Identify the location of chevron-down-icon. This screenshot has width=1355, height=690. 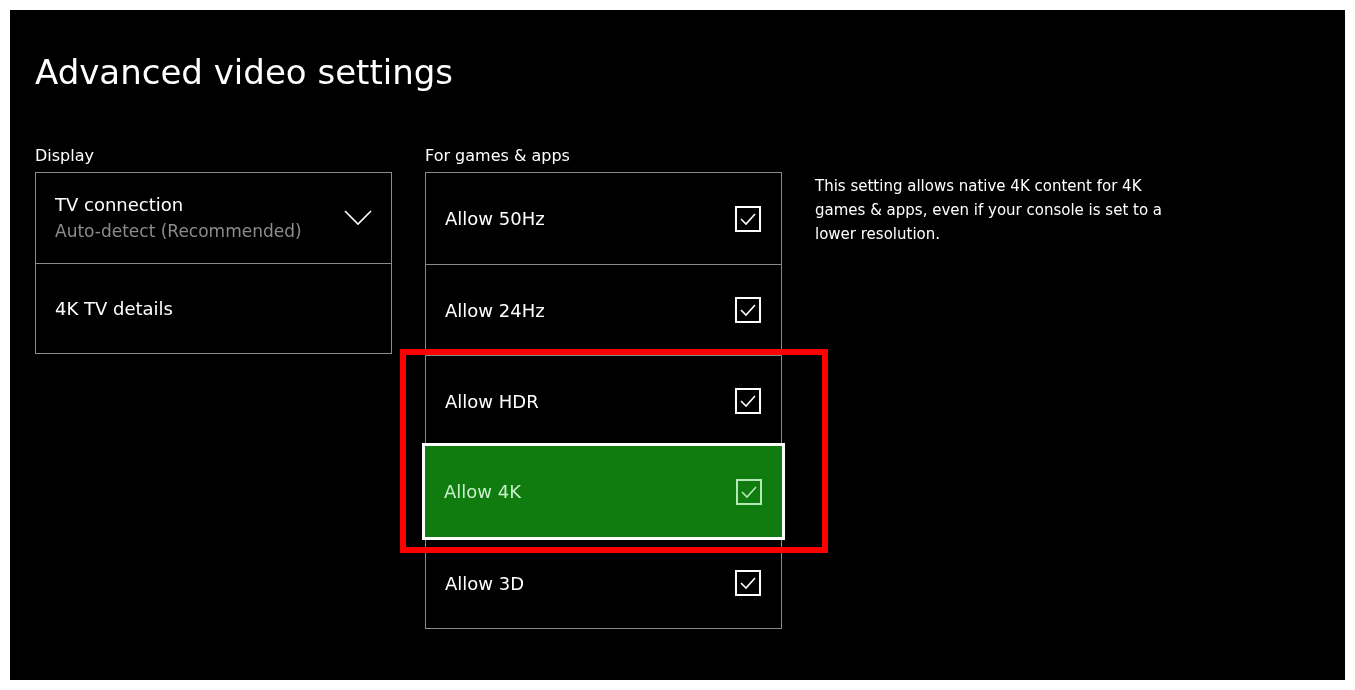
(358, 218).